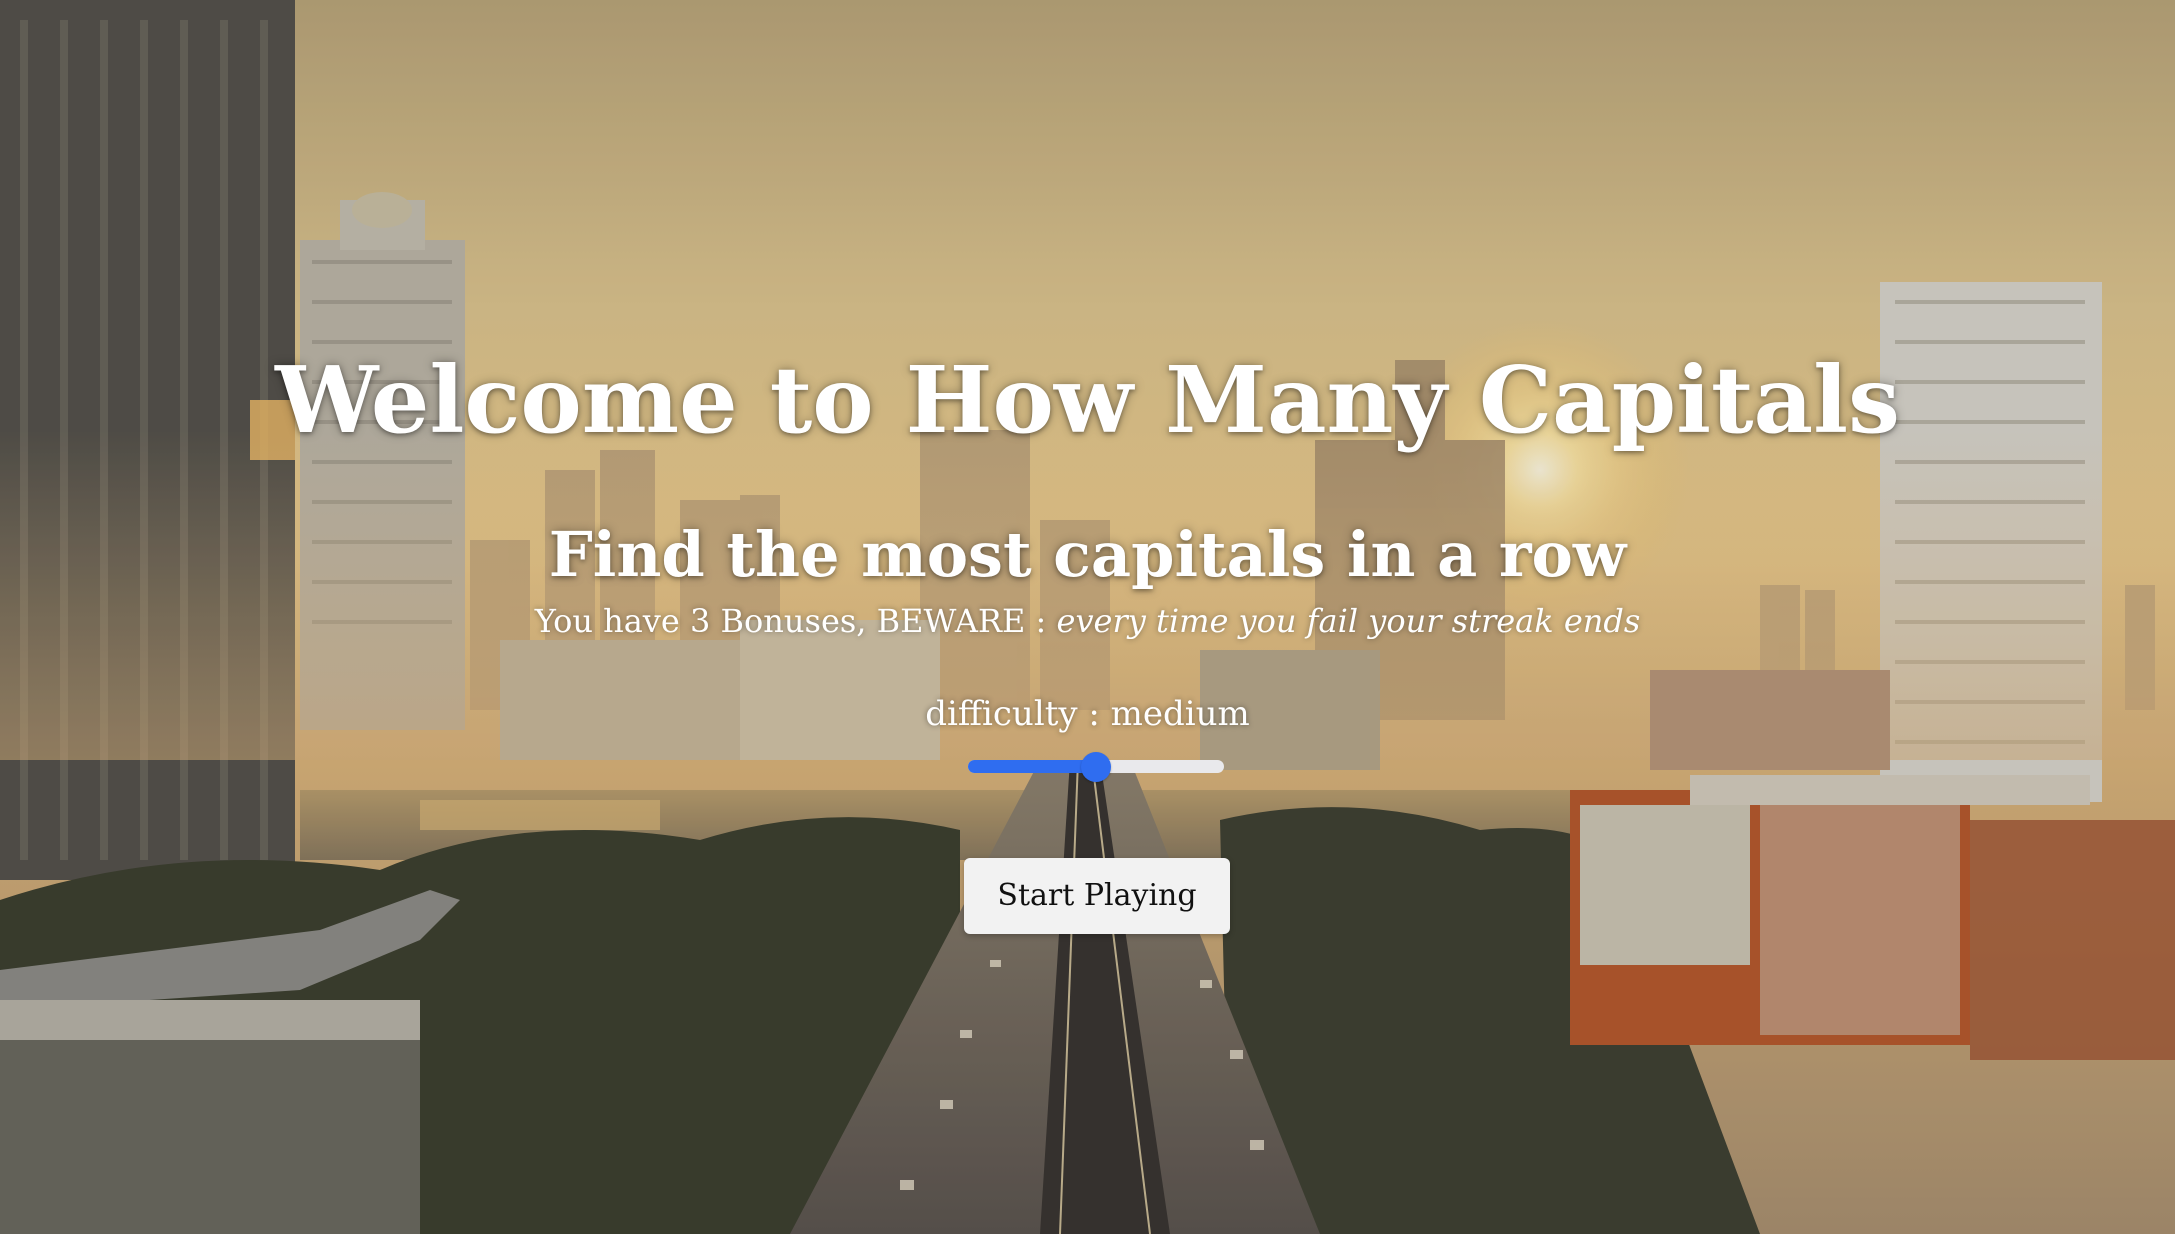 The image size is (2175, 1234). I want to click on slider-fill, so click(1032, 766).